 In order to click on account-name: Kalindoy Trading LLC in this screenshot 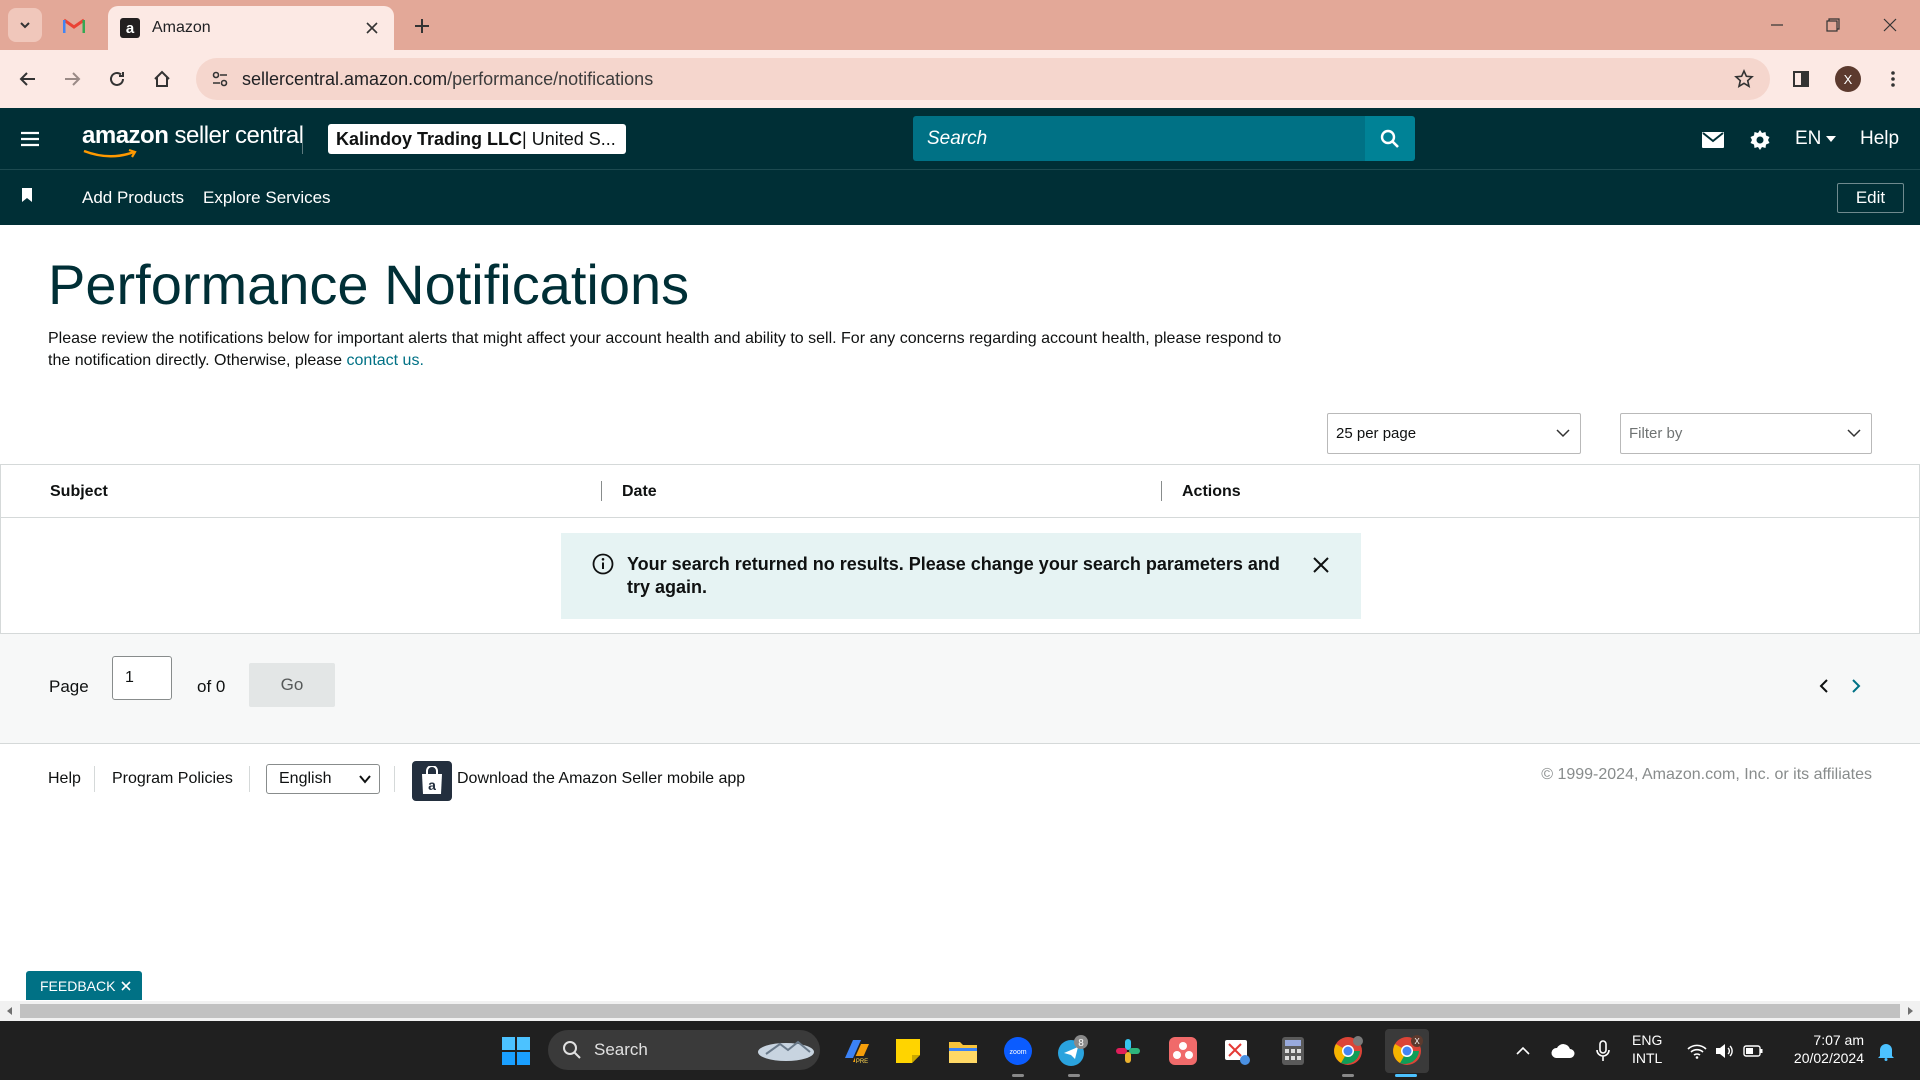, I will do `click(429, 138)`.